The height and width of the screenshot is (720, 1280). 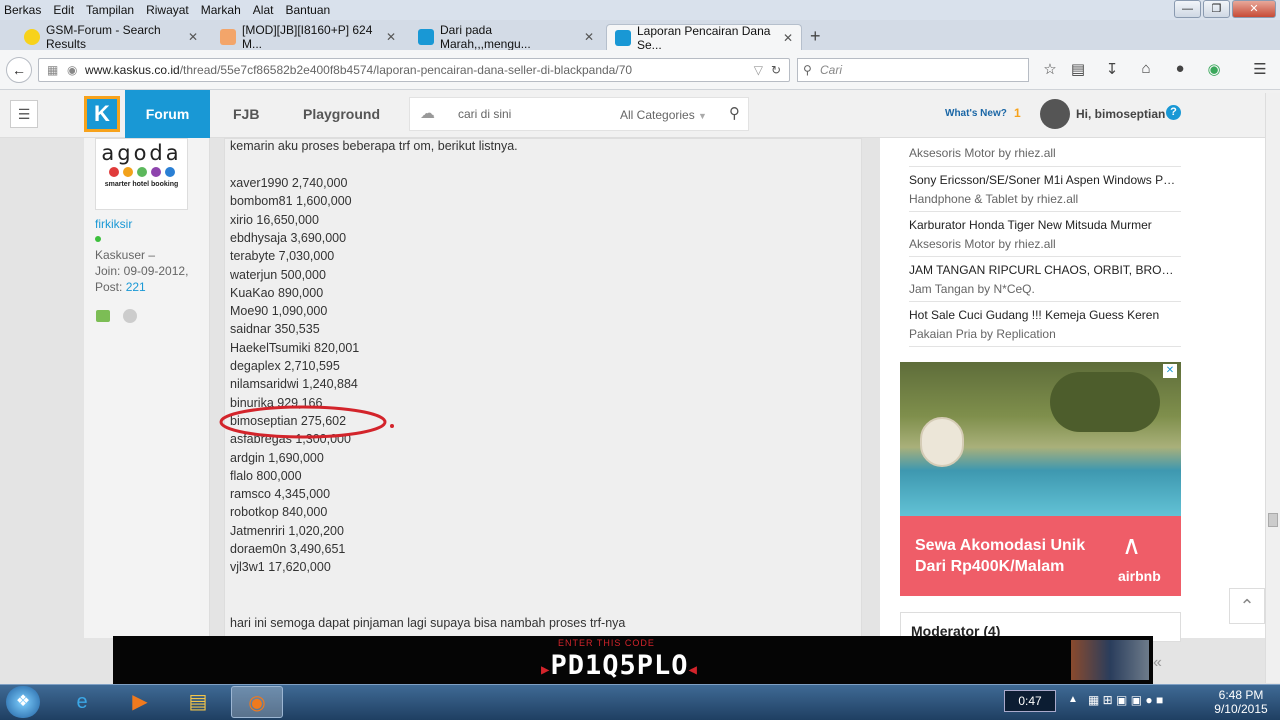 What do you see at coordinates (1045, 152) in the screenshot?
I see `fjb-item: Aksesoris Motor by rhiez.all` at bounding box center [1045, 152].